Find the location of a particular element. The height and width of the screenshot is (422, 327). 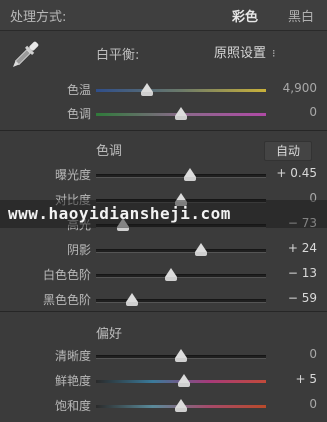

slider-value: + 5 is located at coordinates (306, 379).